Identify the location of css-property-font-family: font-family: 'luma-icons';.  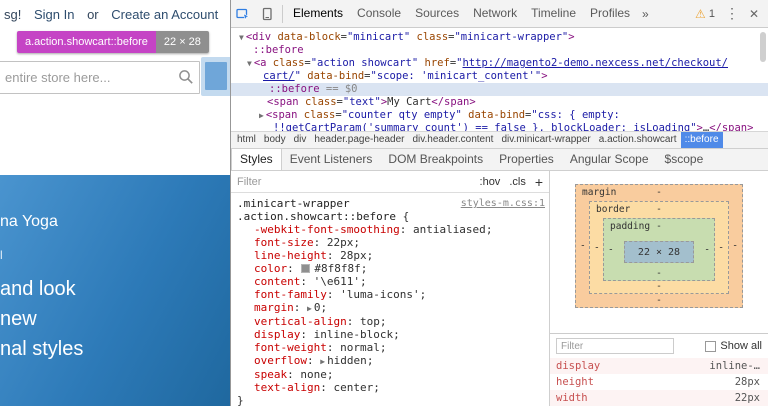
(391, 294).